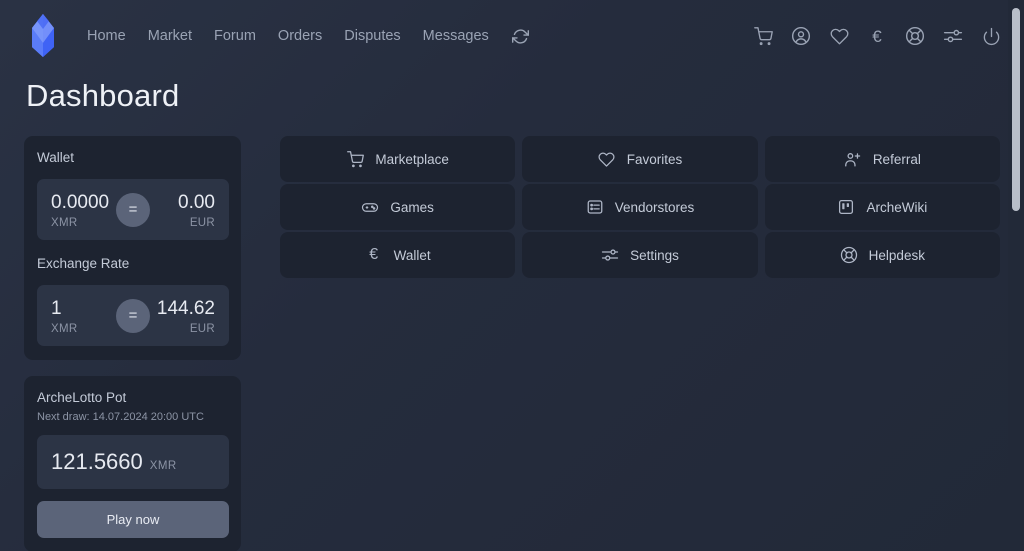 Image resolution: width=1024 pixels, height=551 pixels. Describe the element at coordinates (97, 462) in the screenshot. I see `archelotto-pot-value: 121.5660` at that location.